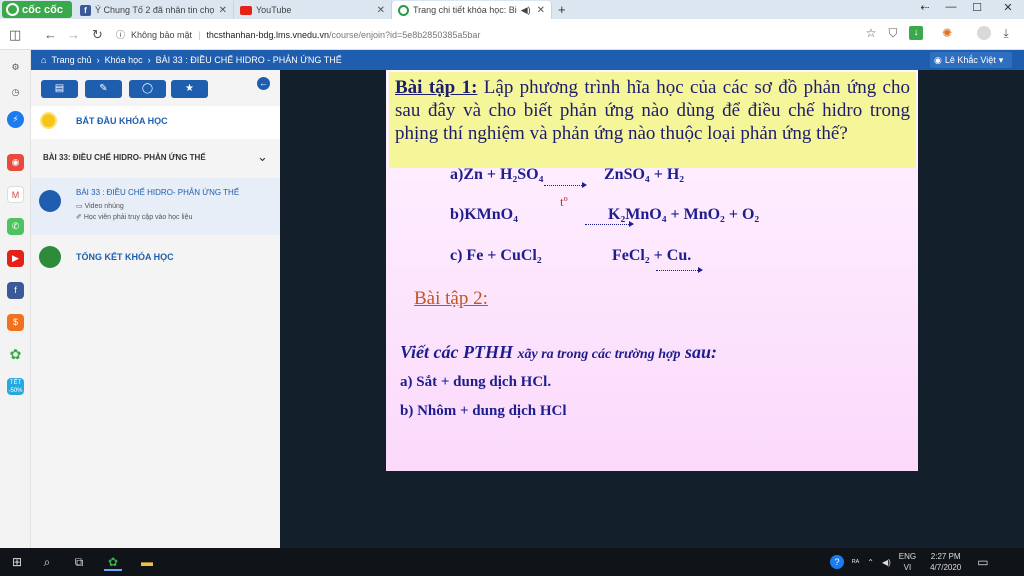 This screenshot has height=576, width=1024. I want to click on person-icon: ᴿᴬ, so click(855, 562).